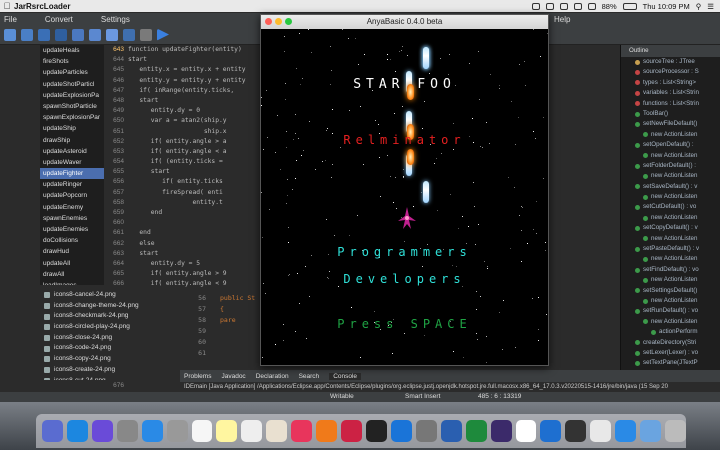 Image resolution: width=720 pixels, height=450 pixels. What do you see at coordinates (72, 207) in the screenshot?
I see `function-list-item: updateEnemy` at bounding box center [72, 207].